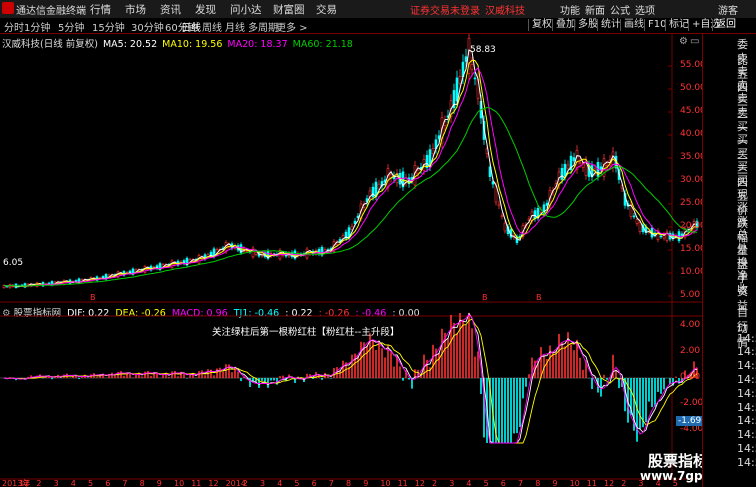 This screenshot has width=756, height=487. Describe the element at coordinates (690, 295) in the screenshot. I see `price-tick-label: 5.00` at that location.